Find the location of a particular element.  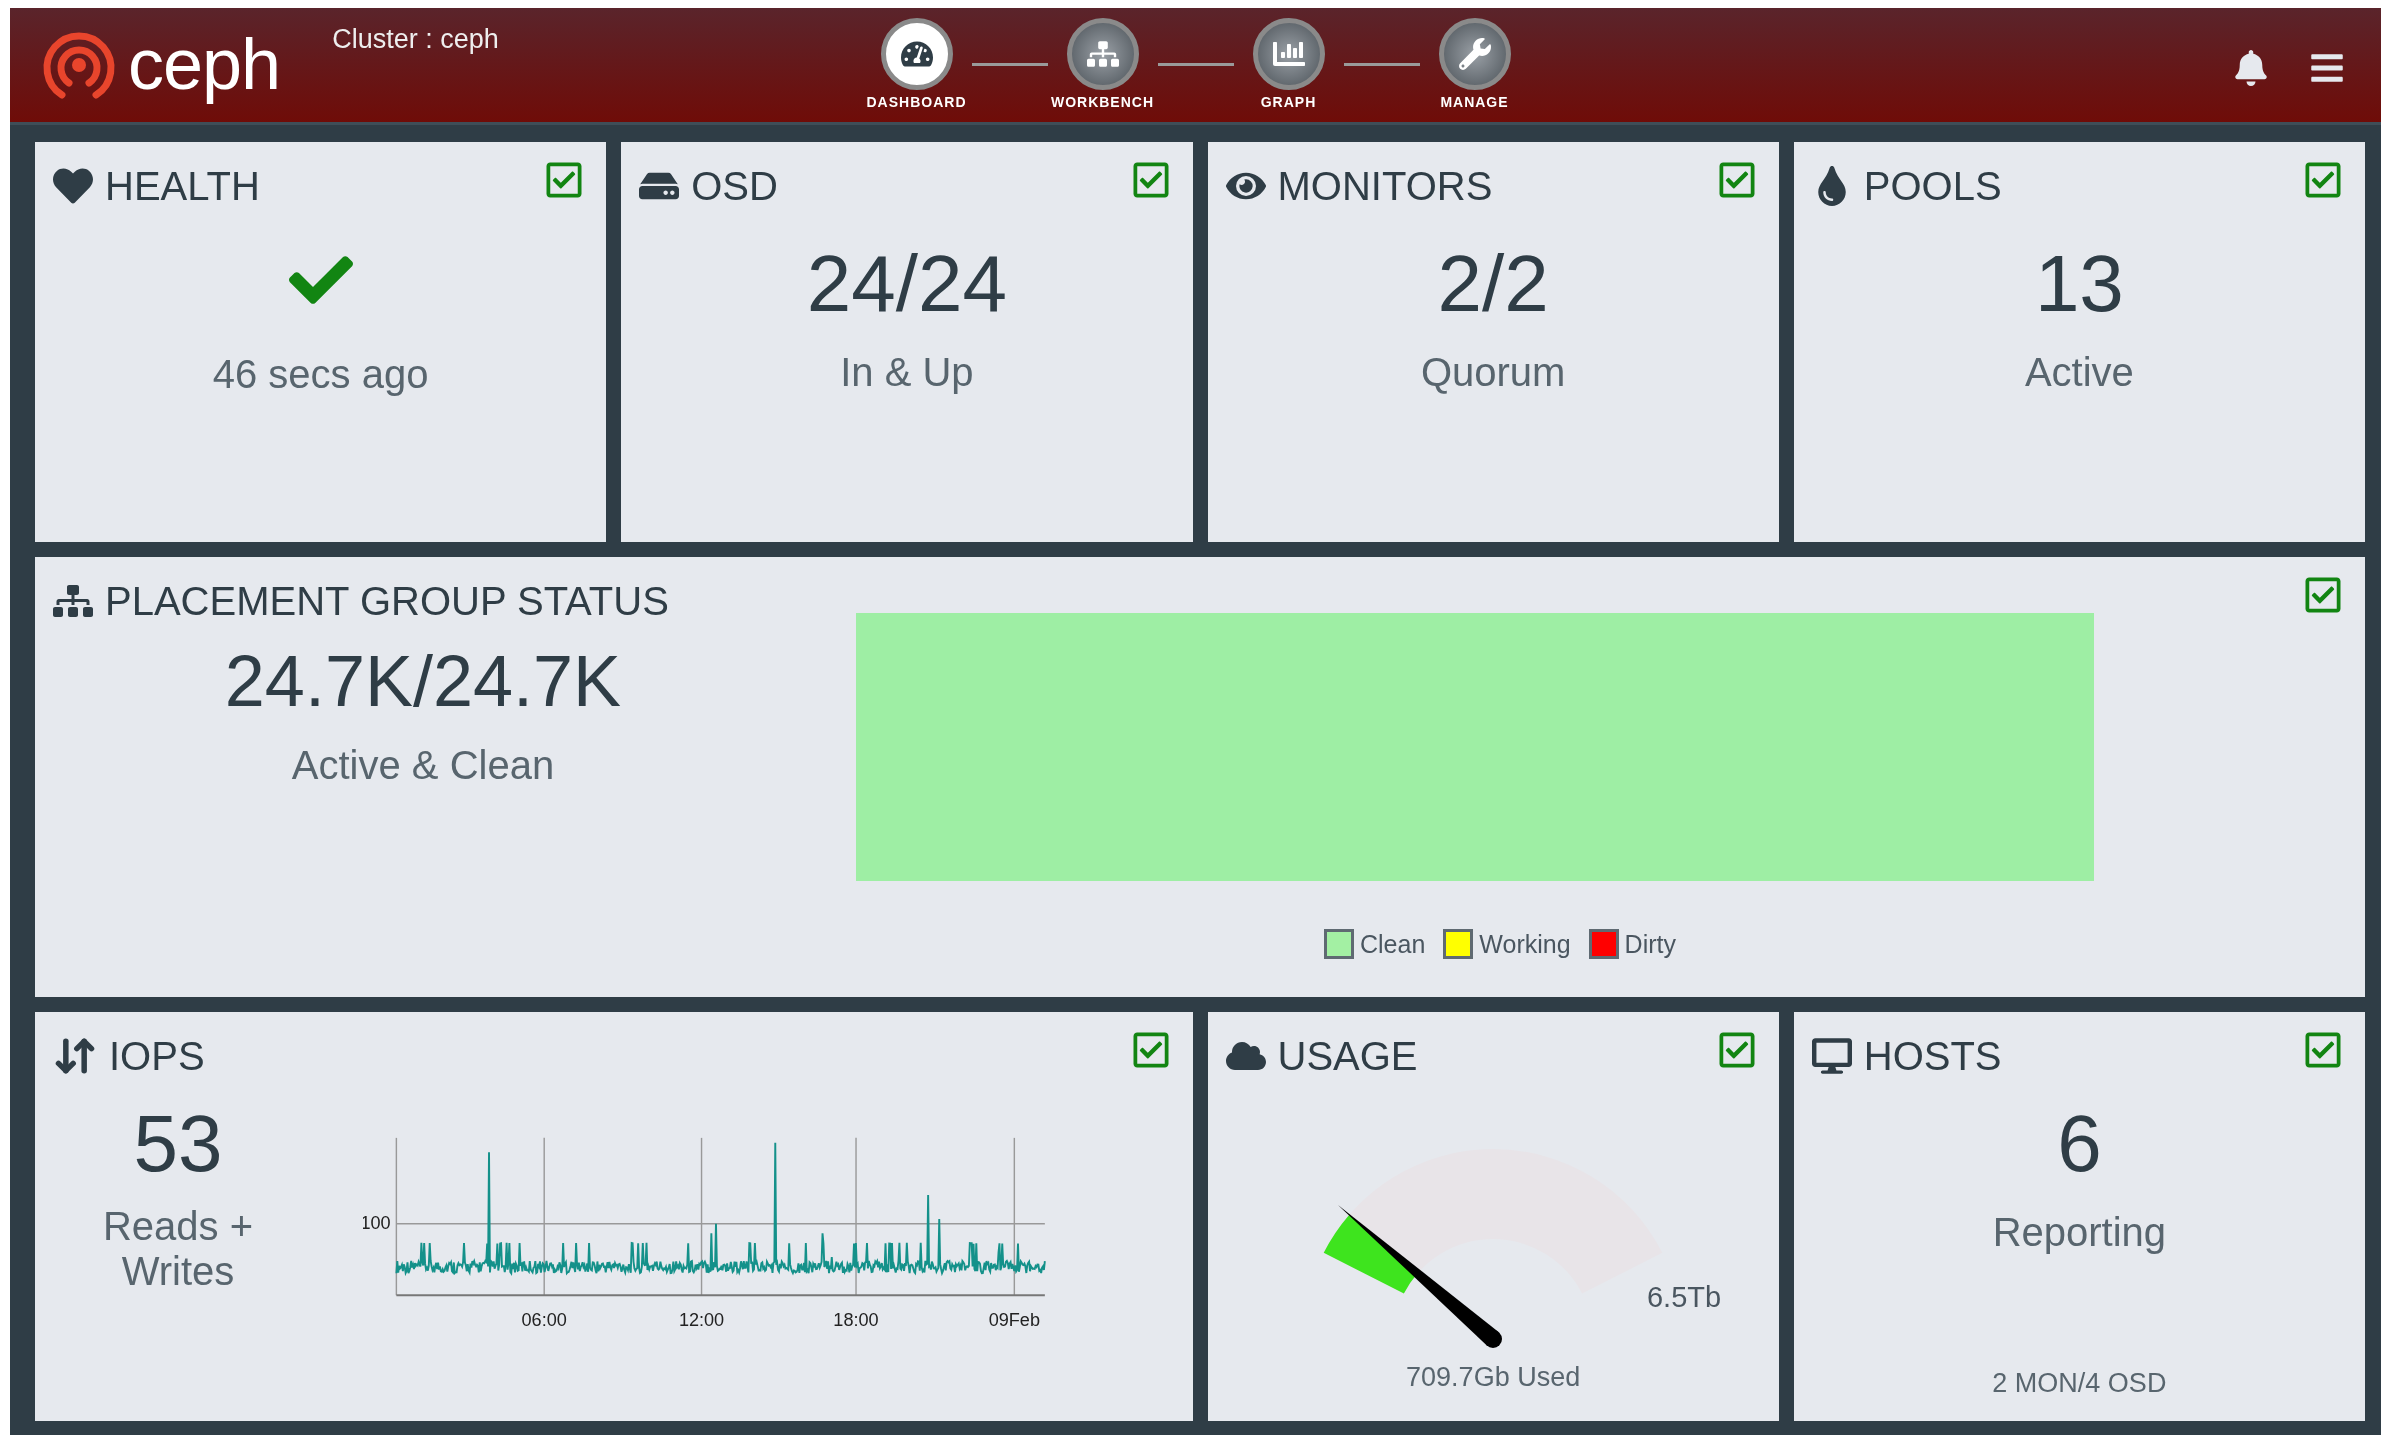

card-caption: In & Up is located at coordinates (907, 372).